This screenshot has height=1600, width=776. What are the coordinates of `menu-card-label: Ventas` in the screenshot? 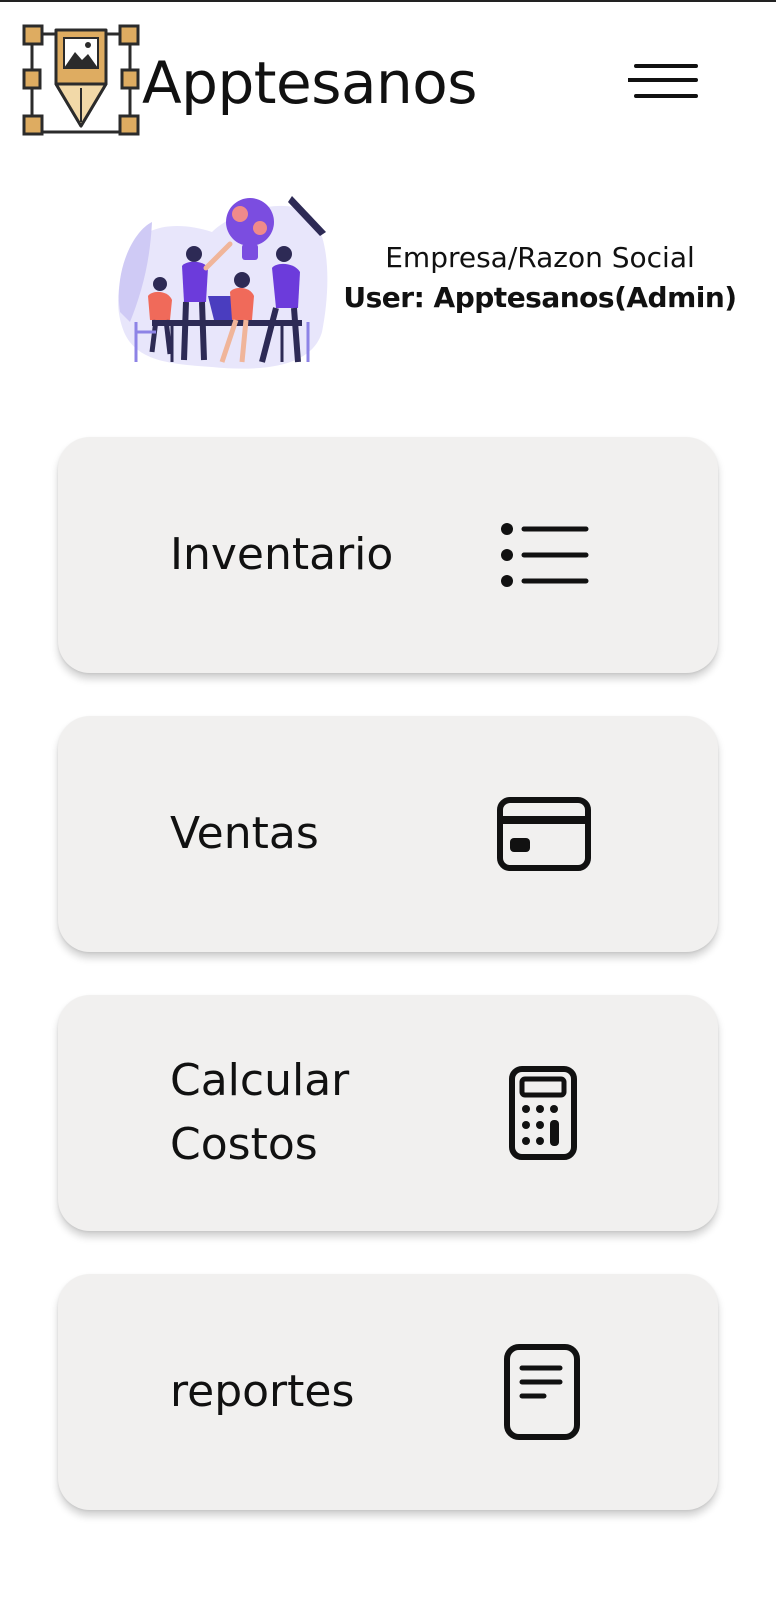 It's located at (244, 833).